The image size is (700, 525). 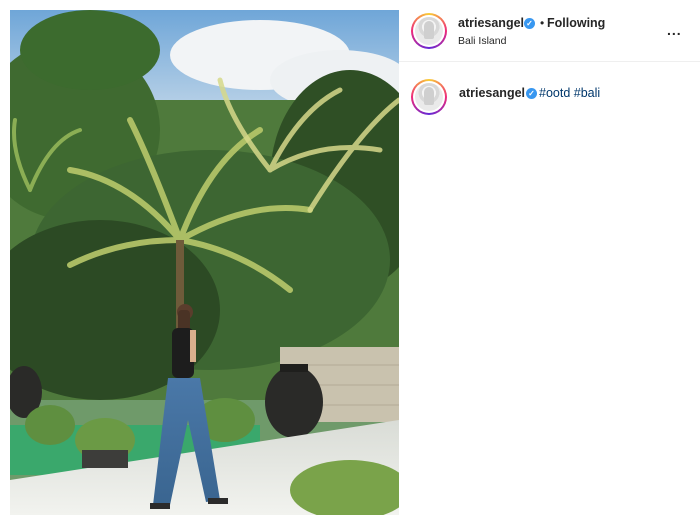 I want to click on caption-row: atriesangel ✓ #ootd #bali, so click(x=549, y=92).